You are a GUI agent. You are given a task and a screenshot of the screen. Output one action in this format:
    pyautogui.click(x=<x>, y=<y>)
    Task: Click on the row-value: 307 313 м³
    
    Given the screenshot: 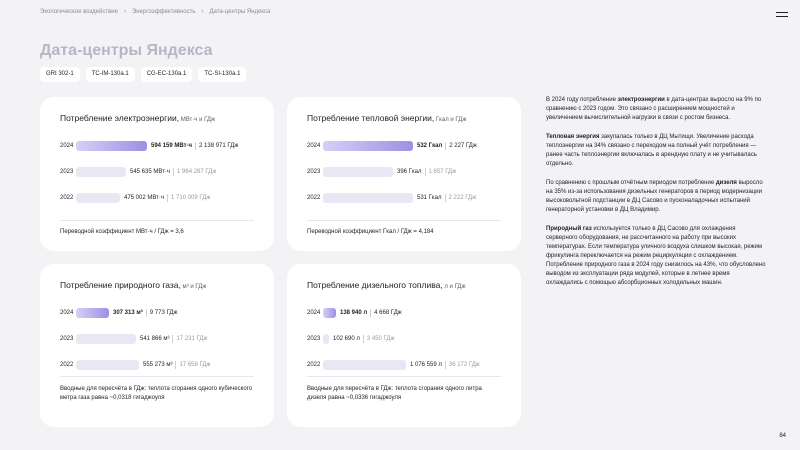 What is the action you would take?
    pyautogui.click(x=128, y=313)
    